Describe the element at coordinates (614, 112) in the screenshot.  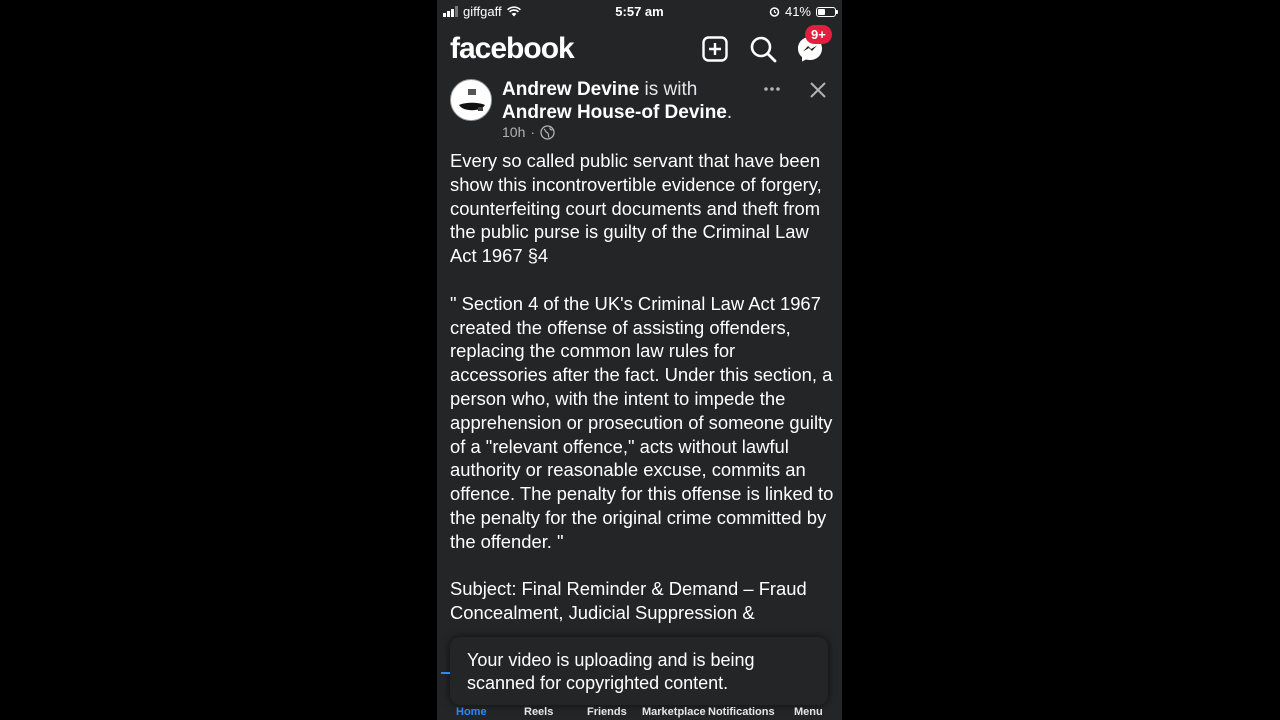
I see `tagged-name: Andrew House-of Devine` at that location.